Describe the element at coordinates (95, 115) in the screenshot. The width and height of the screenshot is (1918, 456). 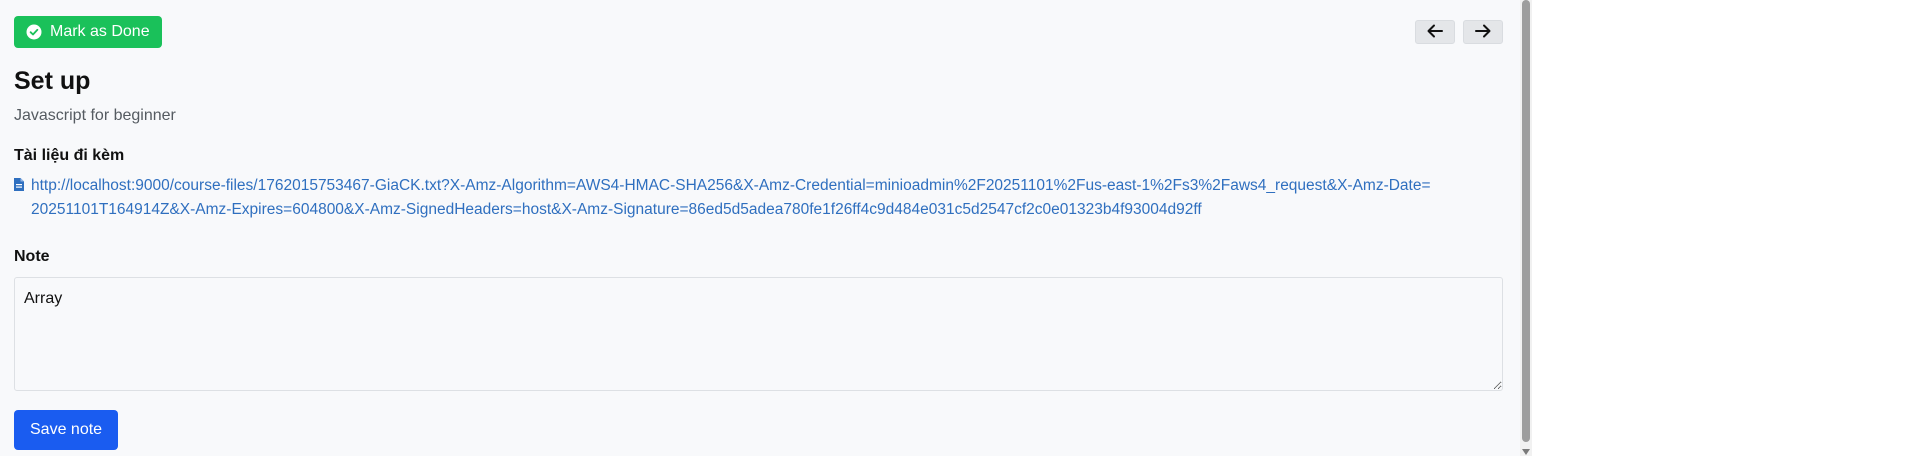
I see `course-name: Javascript for beginner` at that location.